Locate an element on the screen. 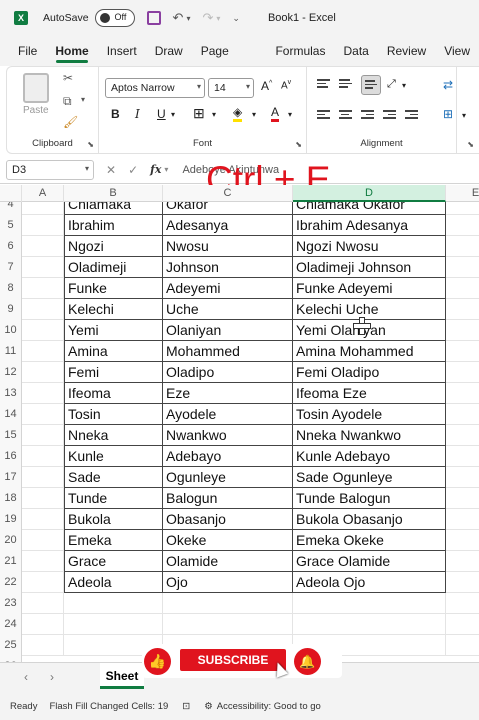 The image size is (479, 720). row-number: 14 is located at coordinates (11, 414).